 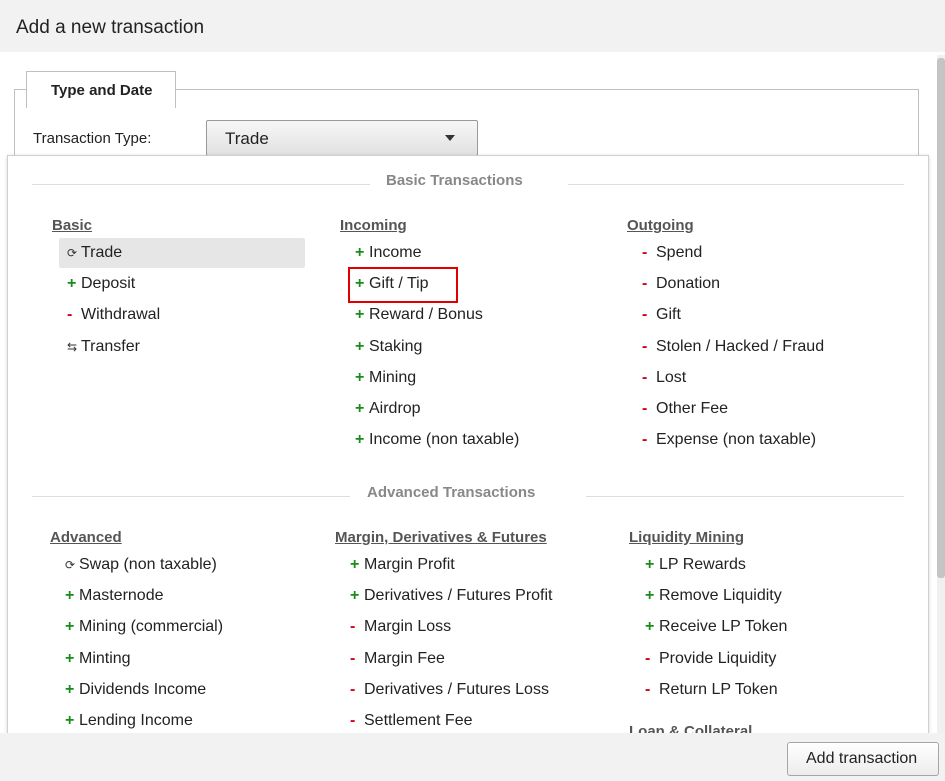 What do you see at coordinates (710, 659) in the screenshot?
I see `menu-item-provide-liquidity: - Provide Liquidity` at bounding box center [710, 659].